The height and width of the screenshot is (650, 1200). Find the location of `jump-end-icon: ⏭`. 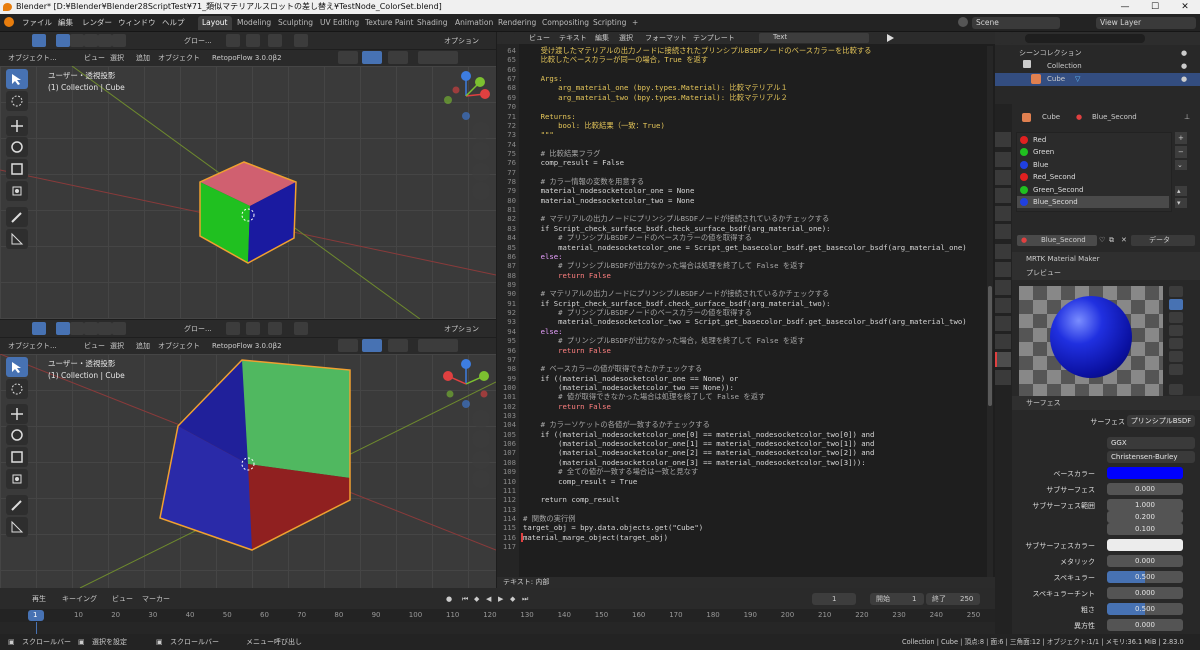

jump-end-icon: ⏭ is located at coordinates (525, 599).